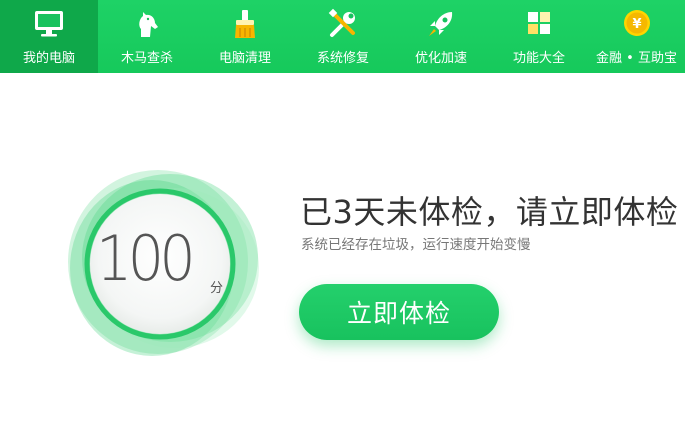  What do you see at coordinates (342, 58) in the screenshot?
I see `tab-label: 系统修复` at bounding box center [342, 58].